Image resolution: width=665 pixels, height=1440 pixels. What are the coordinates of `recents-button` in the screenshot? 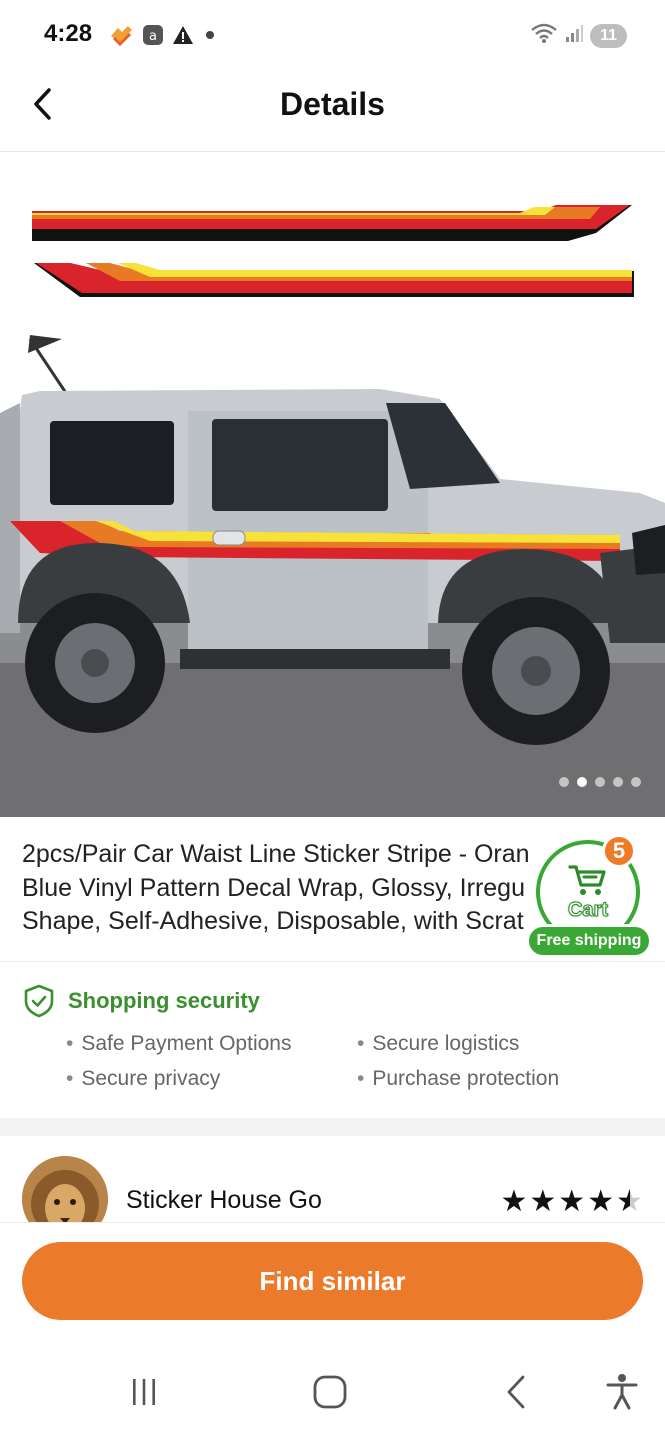 It's located at (144, 1392).